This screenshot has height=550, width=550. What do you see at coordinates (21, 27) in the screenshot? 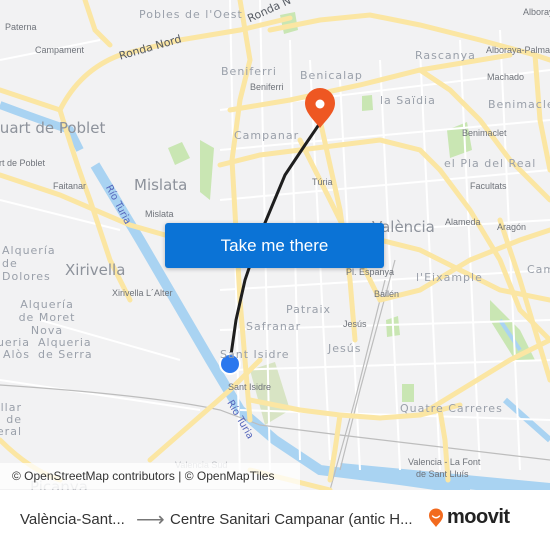
I see `label-paterna: Paterna` at bounding box center [21, 27].